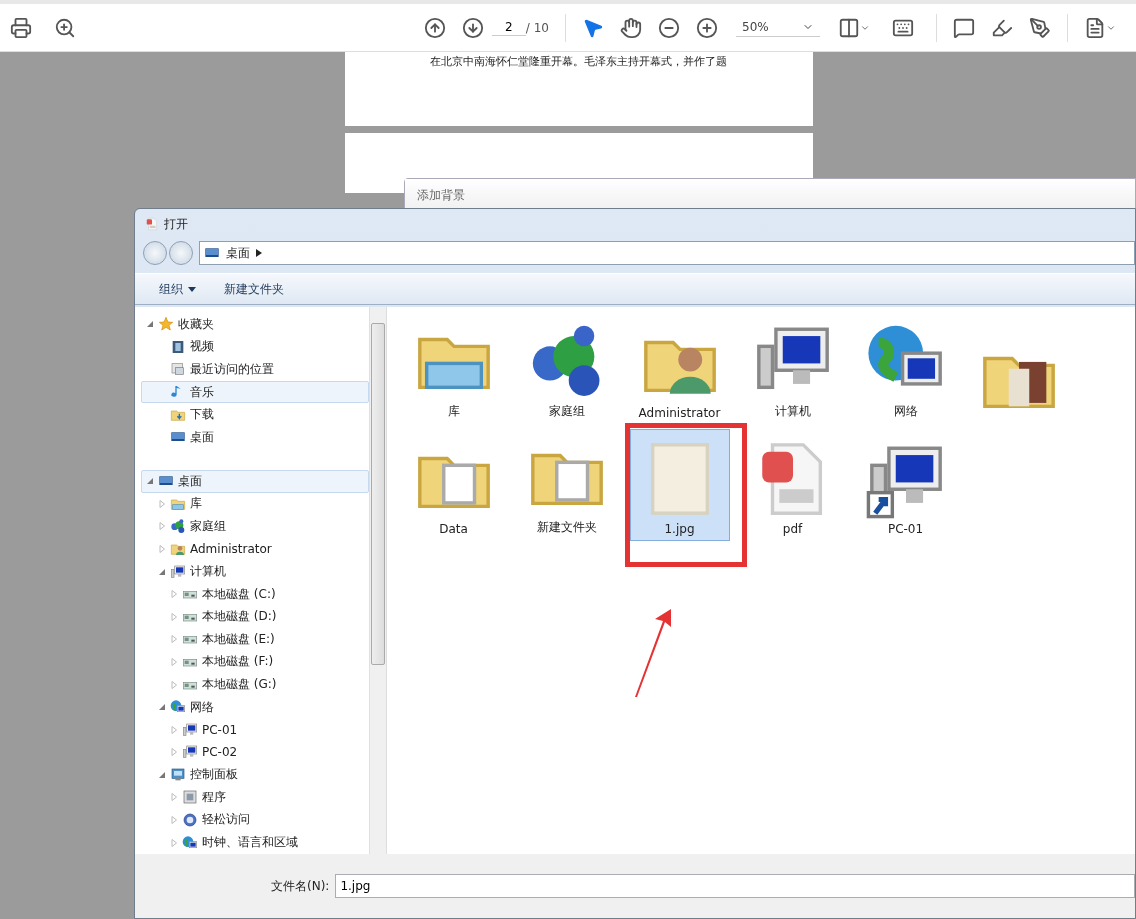 The height and width of the screenshot is (919, 1136). I want to click on dialog-title: 打开, so click(176, 224).